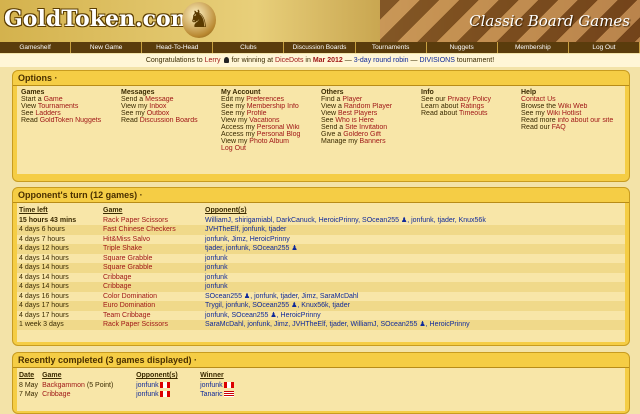 This screenshot has height=414, width=640. What do you see at coordinates (158, 113) in the screenshot?
I see `options-link-text: Outbox` at bounding box center [158, 113].